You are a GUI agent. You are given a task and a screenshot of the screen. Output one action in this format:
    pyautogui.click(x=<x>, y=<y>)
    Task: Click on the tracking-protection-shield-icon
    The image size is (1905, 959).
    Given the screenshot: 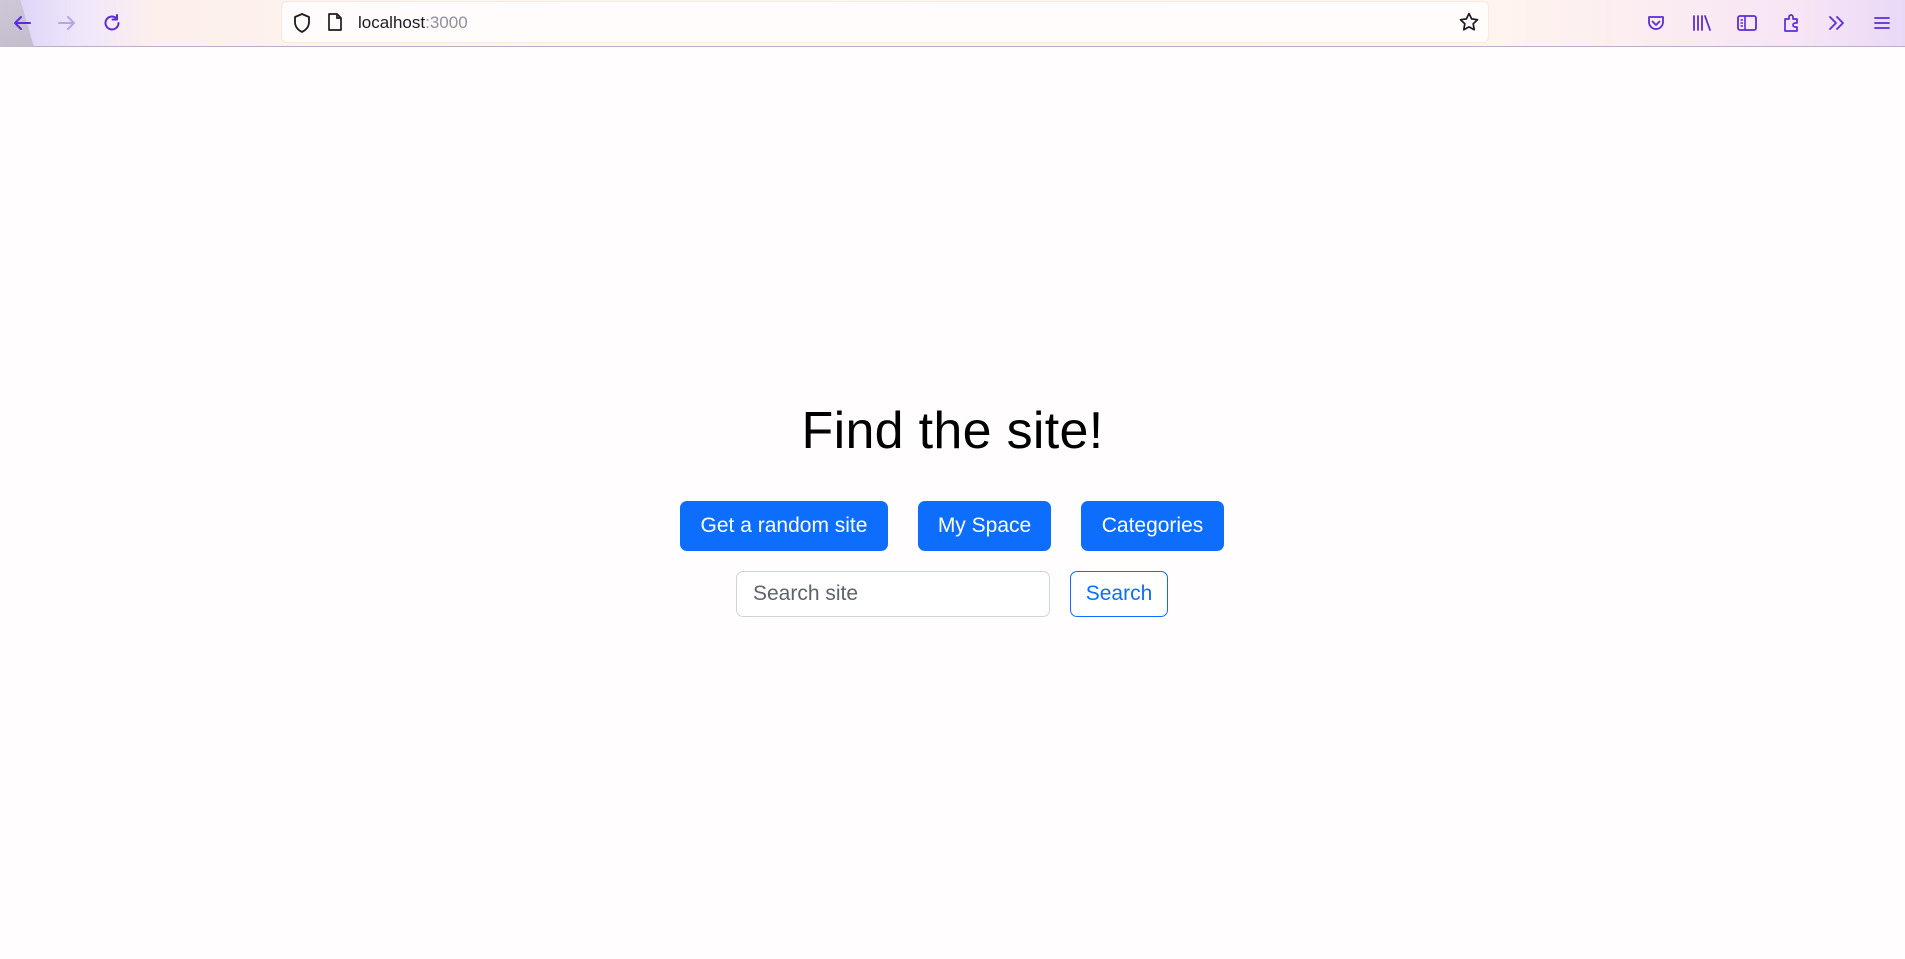 What is the action you would take?
    pyautogui.click(x=302, y=25)
    